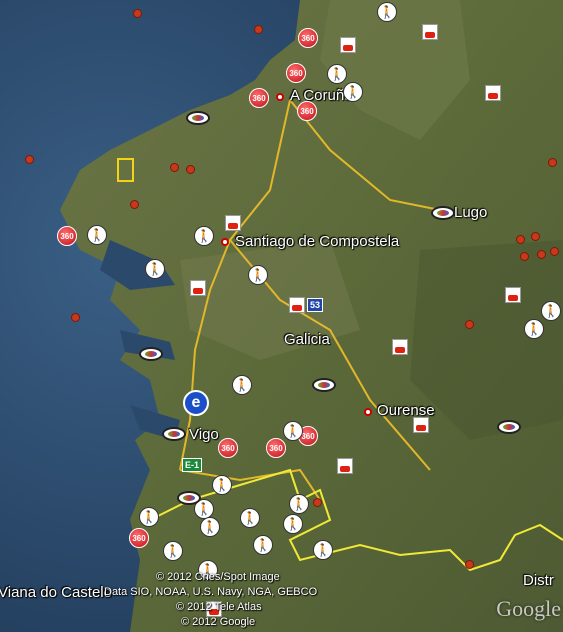 The width and height of the screenshot is (563, 632). Describe the element at coordinates (125, 170) in the screenshot. I see `selection-rectangle` at that location.